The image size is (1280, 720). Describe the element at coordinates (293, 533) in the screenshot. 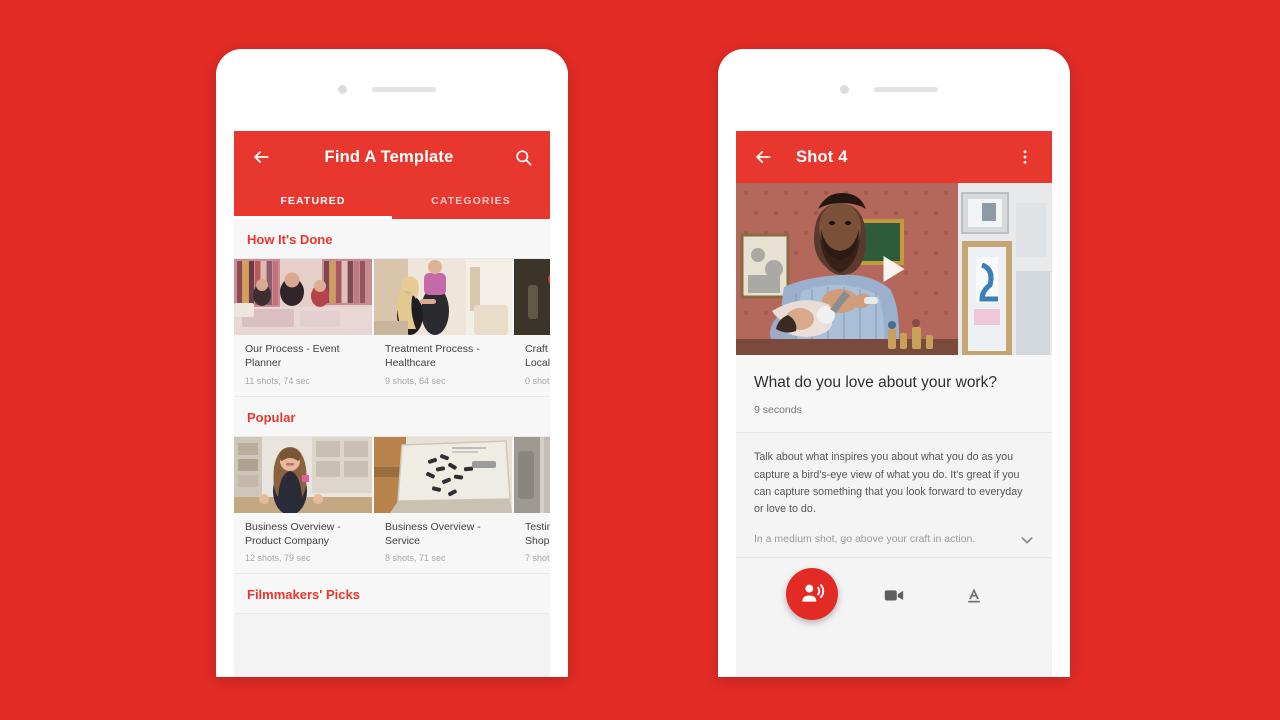

I see `card-title: Business Overview - Product Company` at that location.